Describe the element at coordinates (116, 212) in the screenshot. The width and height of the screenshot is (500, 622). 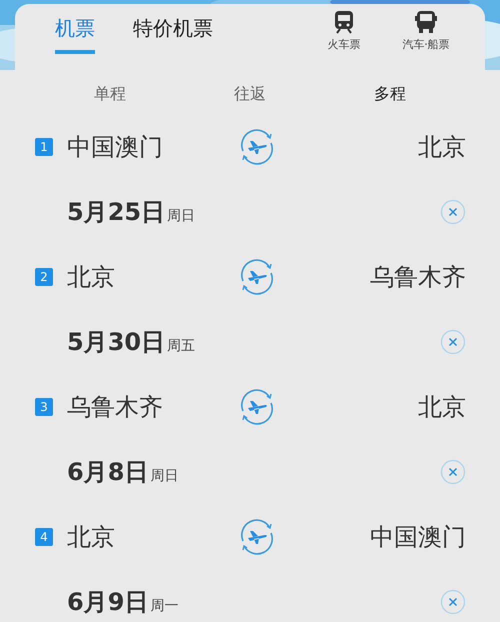
I see `departure-date: 5月25日` at that location.